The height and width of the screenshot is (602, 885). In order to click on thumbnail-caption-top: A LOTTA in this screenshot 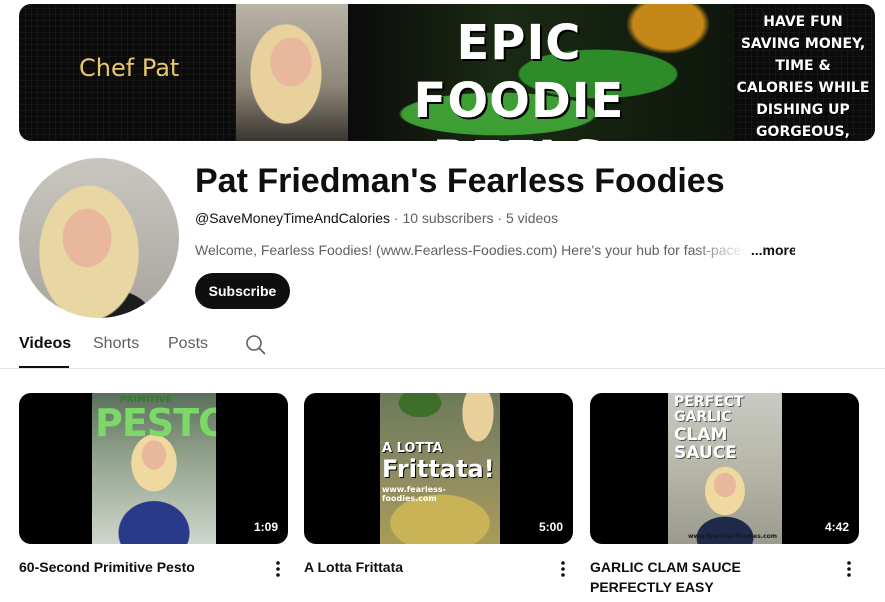, I will do `click(412, 448)`.